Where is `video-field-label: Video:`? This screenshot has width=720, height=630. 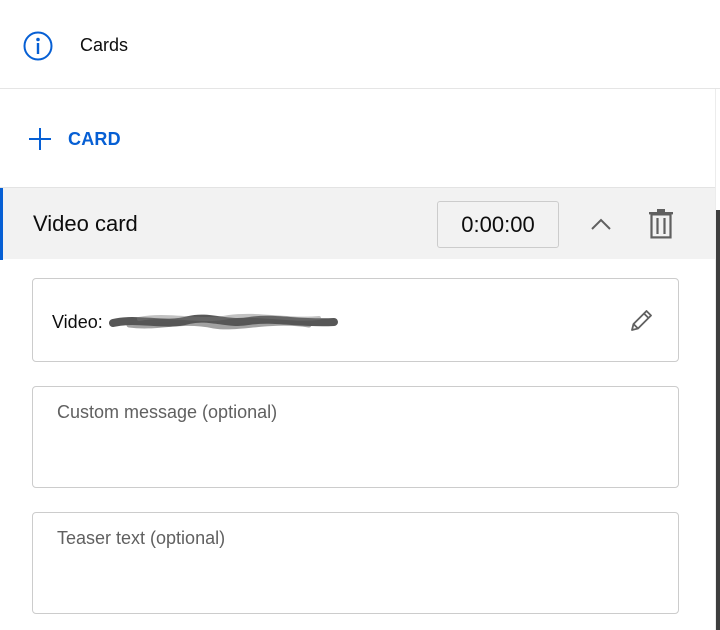
video-field-label: Video: is located at coordinates (77, 322).